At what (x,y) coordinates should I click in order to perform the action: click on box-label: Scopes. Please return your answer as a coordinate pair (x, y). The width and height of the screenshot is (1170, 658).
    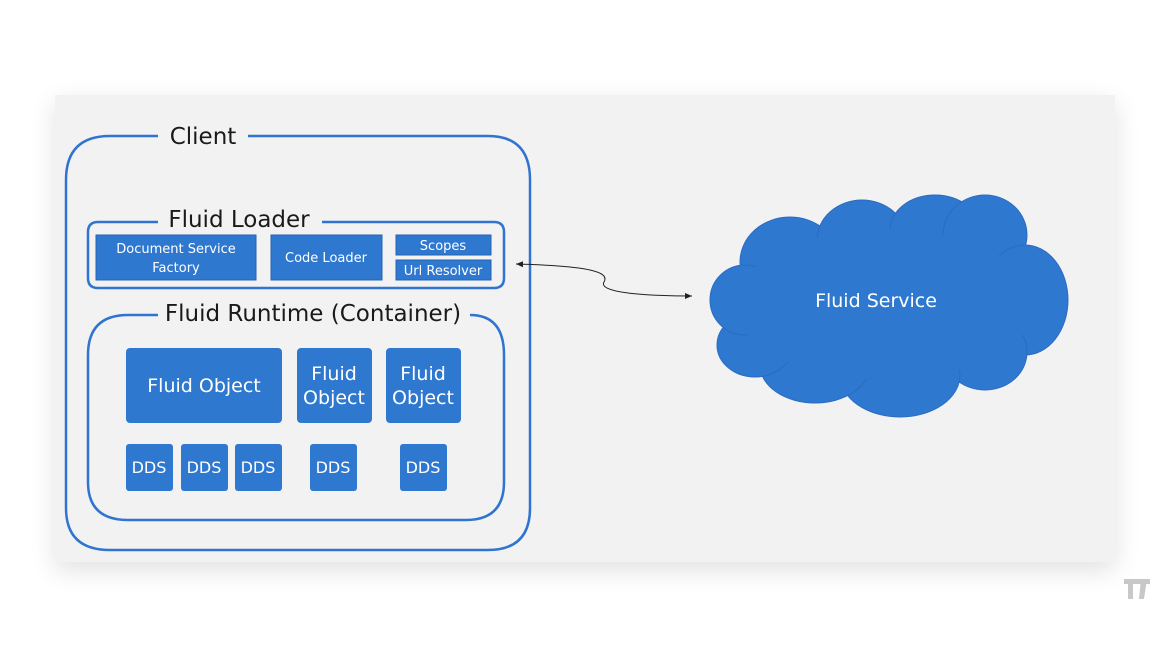
    Looking at the image, I should click on (443, 246).